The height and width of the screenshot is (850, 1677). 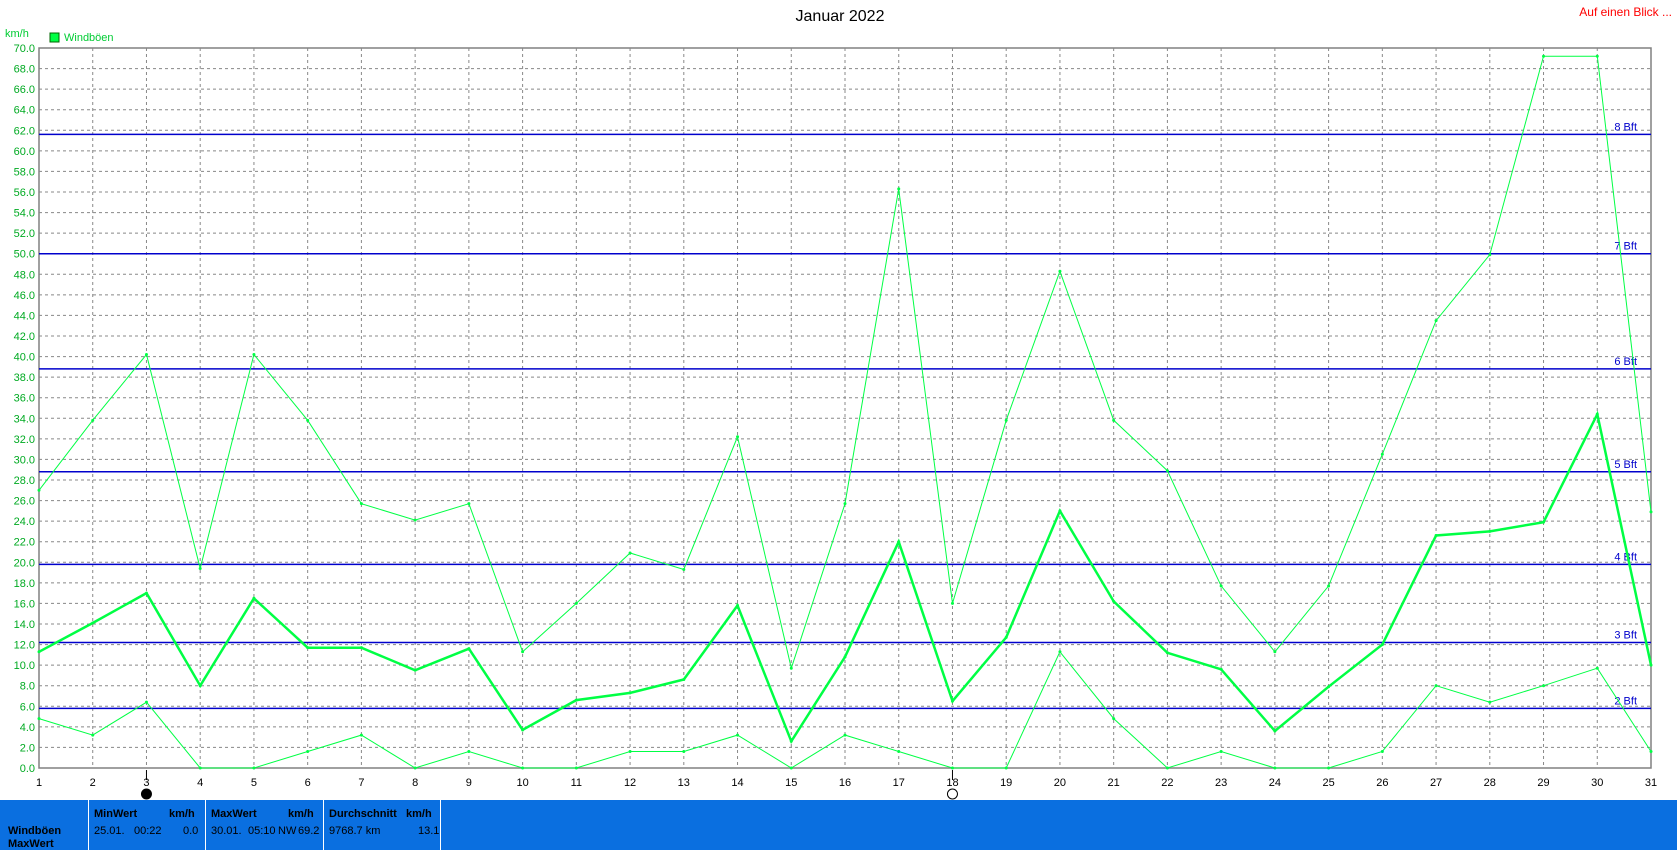 What do you see at coordinates (576, 783) in the screenshot?
I see `x-tick-label: 11` at bounding box center [576, 783].